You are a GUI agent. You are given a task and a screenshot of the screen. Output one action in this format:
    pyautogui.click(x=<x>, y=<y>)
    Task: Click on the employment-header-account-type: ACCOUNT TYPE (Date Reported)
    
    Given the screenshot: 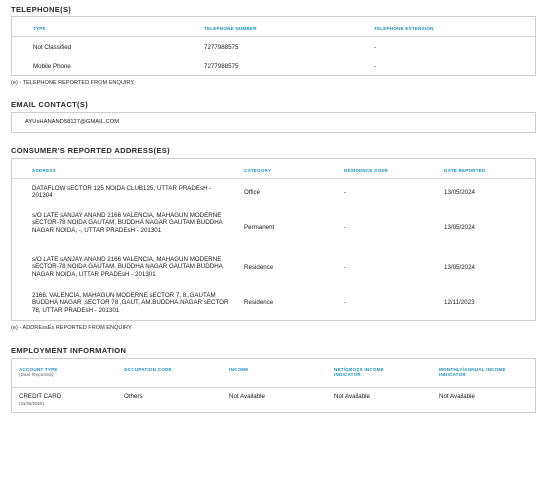 What is the action you would take?
    pyautogui.click(x=38, y=372)
    